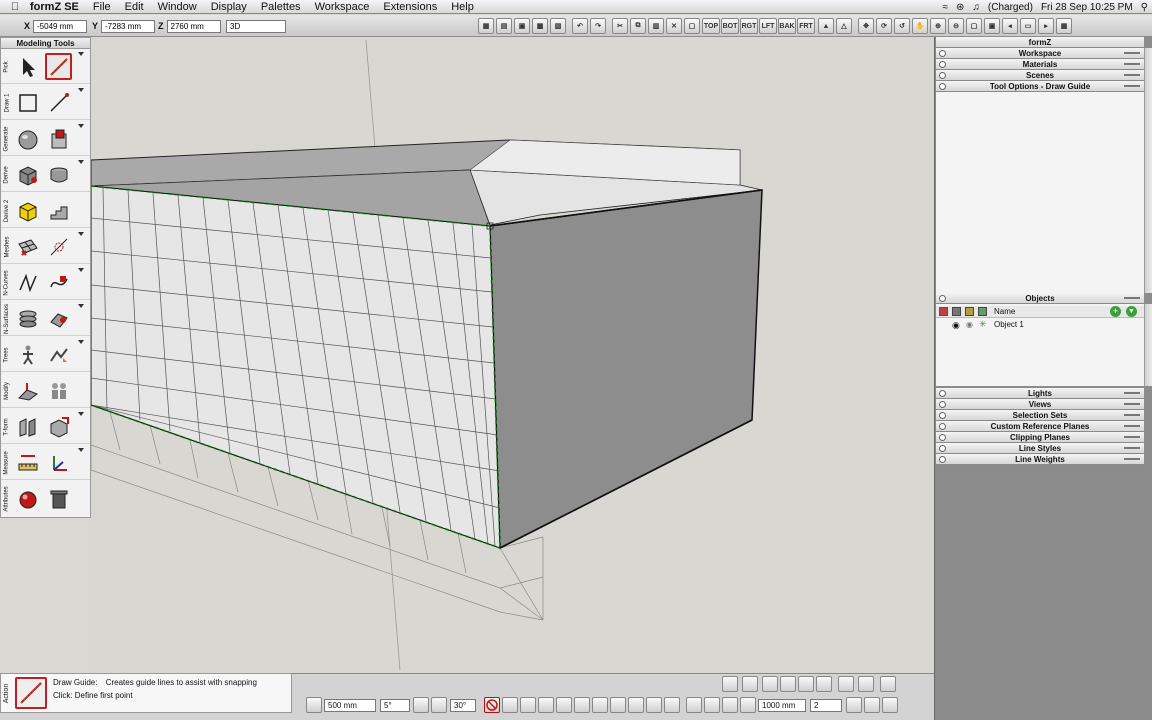 The height and width of the screenshot is (720, 1152). What do you see at coordinates (826, 26) in the screenshot?
I see `axonometric-icon: ▲` at bounding box center [826, 26].